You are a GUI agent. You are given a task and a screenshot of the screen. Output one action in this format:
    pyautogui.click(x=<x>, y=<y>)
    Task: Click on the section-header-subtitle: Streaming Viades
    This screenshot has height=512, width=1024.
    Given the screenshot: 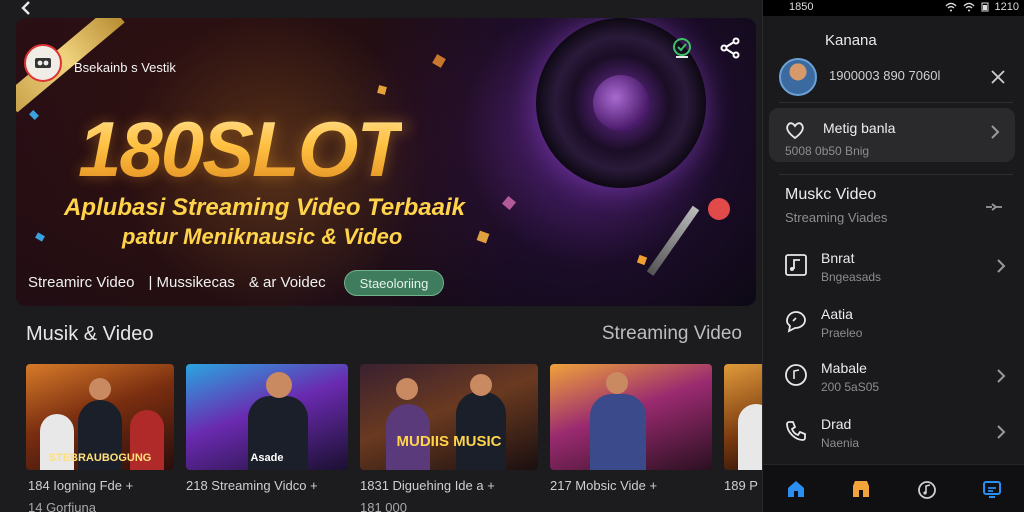 What is the action you would take?
    pyautogui.click(x=836, y=217)
    